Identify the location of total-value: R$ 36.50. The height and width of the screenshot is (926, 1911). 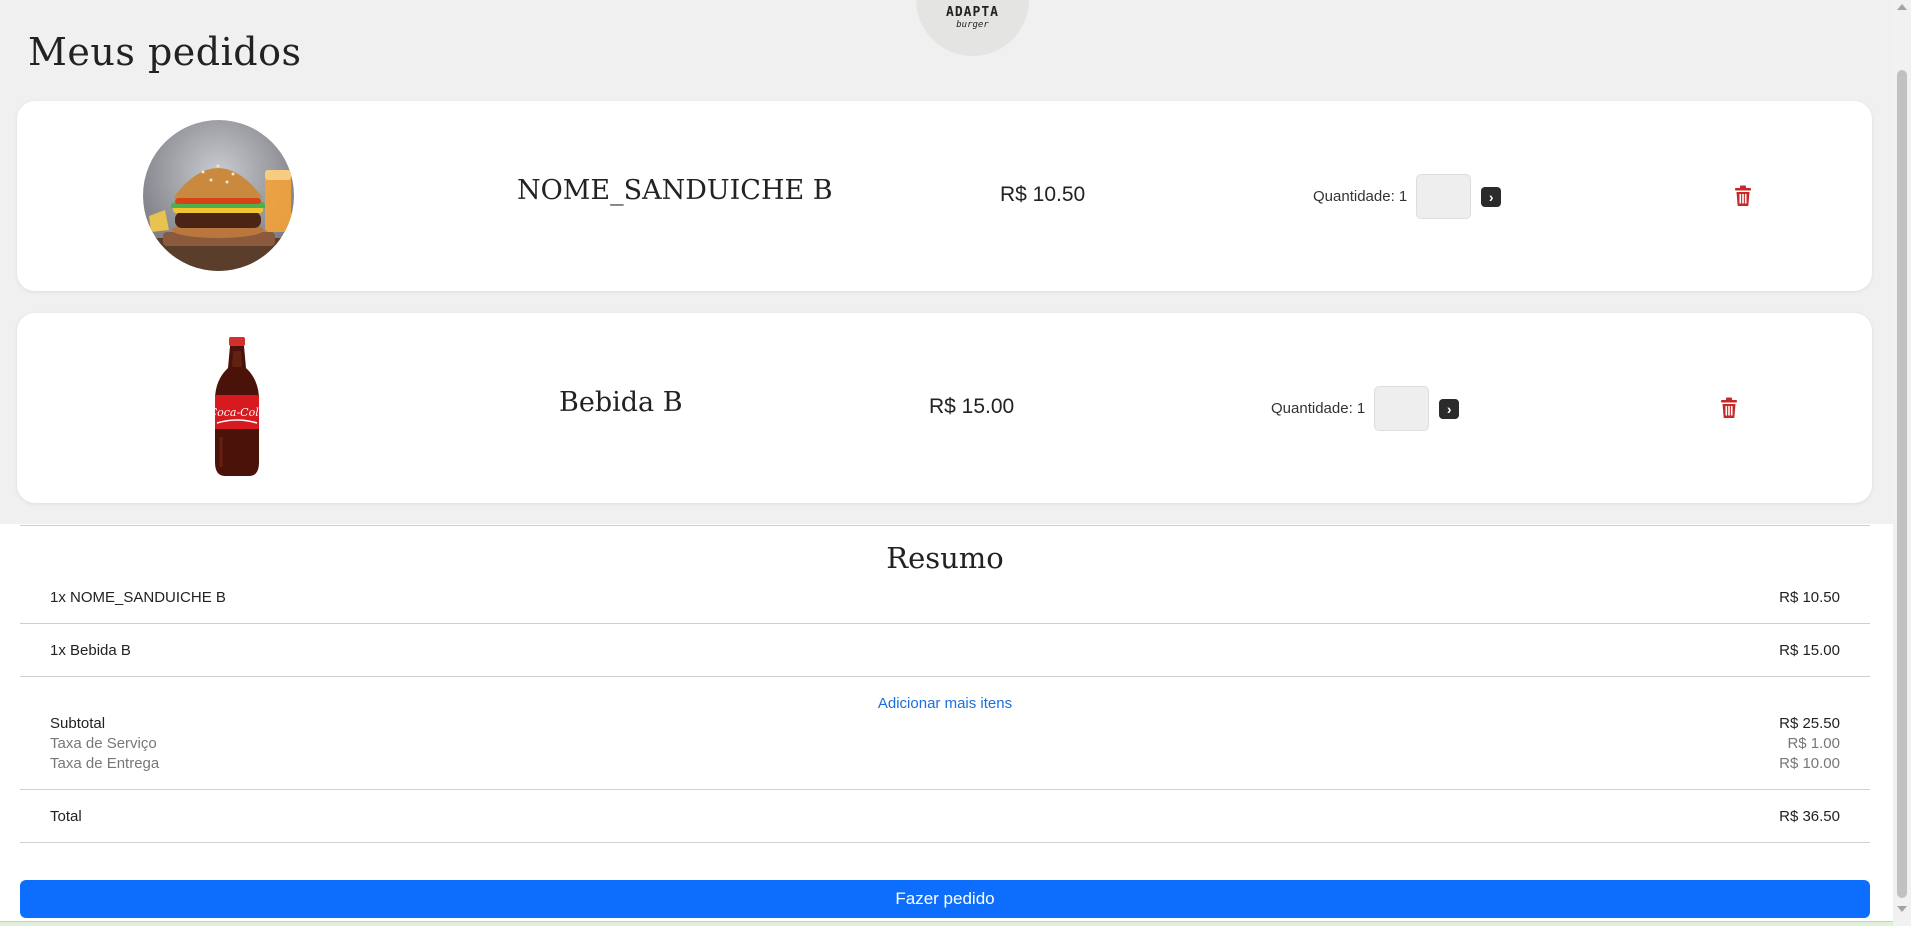
(1809, 816).